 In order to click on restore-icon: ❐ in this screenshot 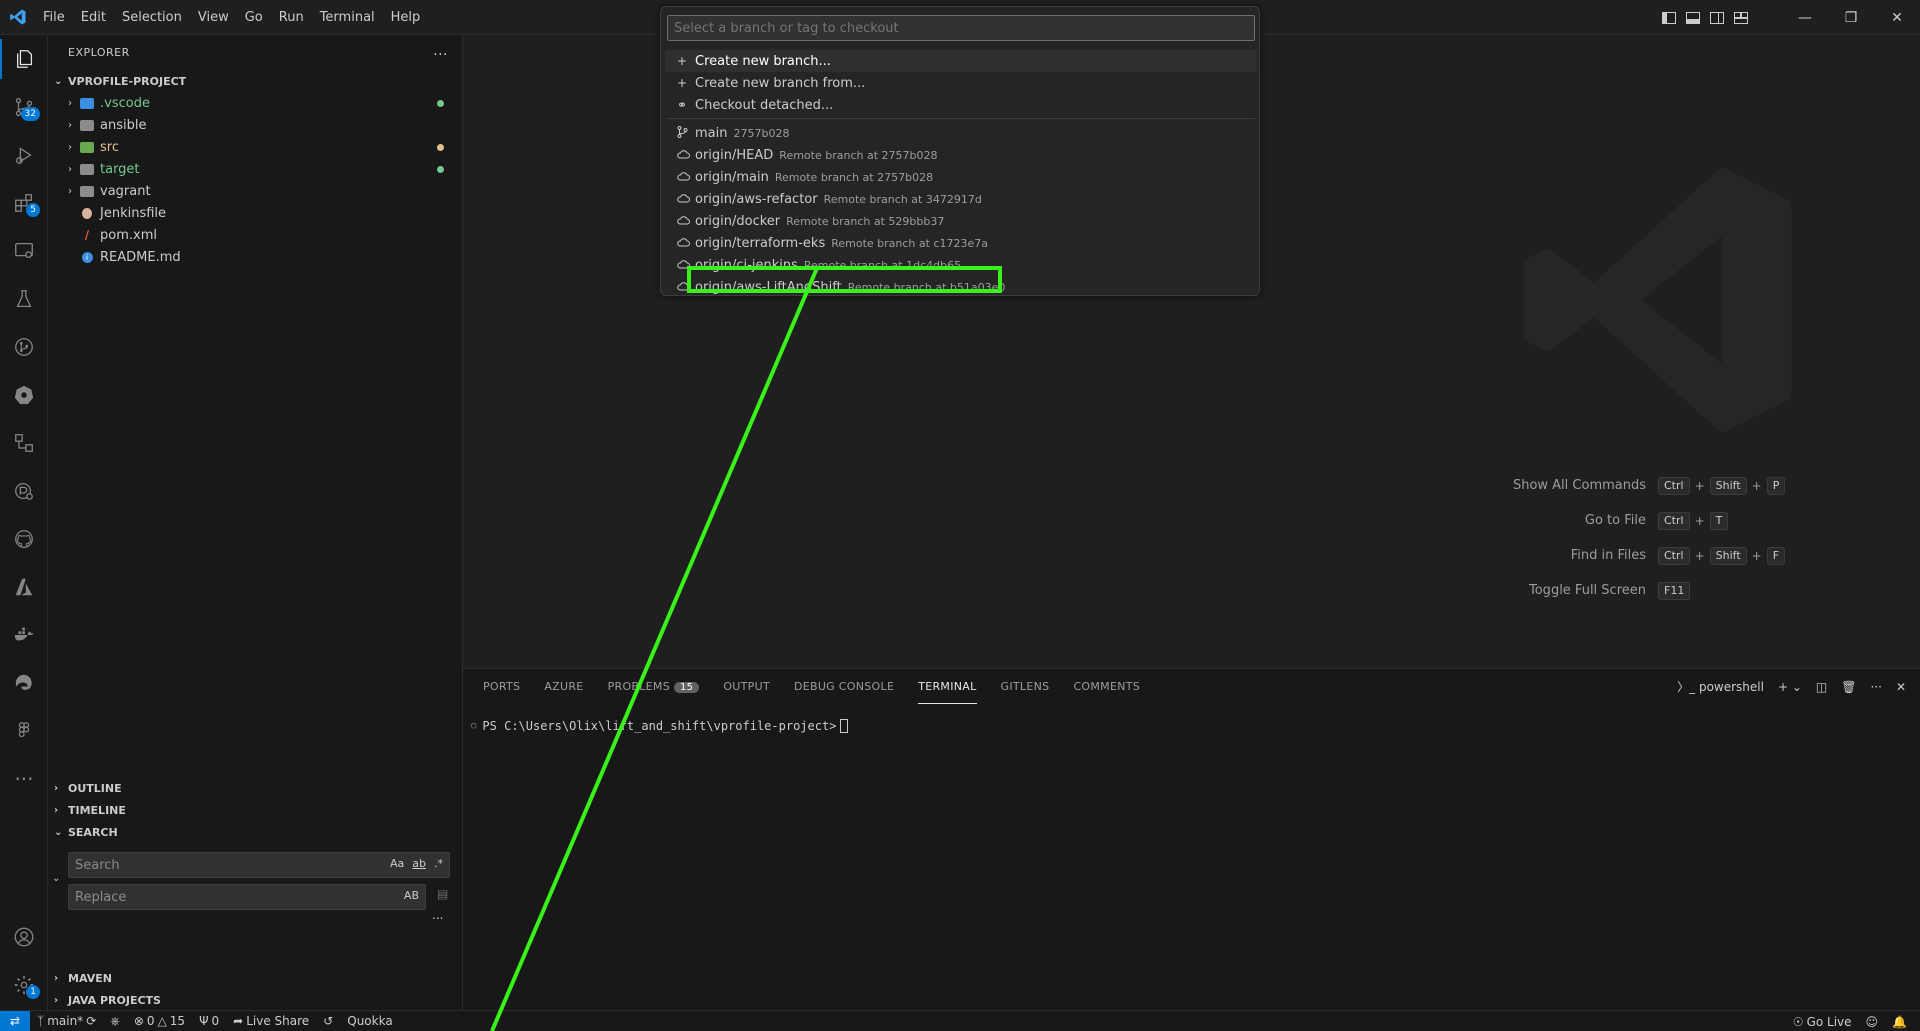, I will do `click(1851, 17)`.